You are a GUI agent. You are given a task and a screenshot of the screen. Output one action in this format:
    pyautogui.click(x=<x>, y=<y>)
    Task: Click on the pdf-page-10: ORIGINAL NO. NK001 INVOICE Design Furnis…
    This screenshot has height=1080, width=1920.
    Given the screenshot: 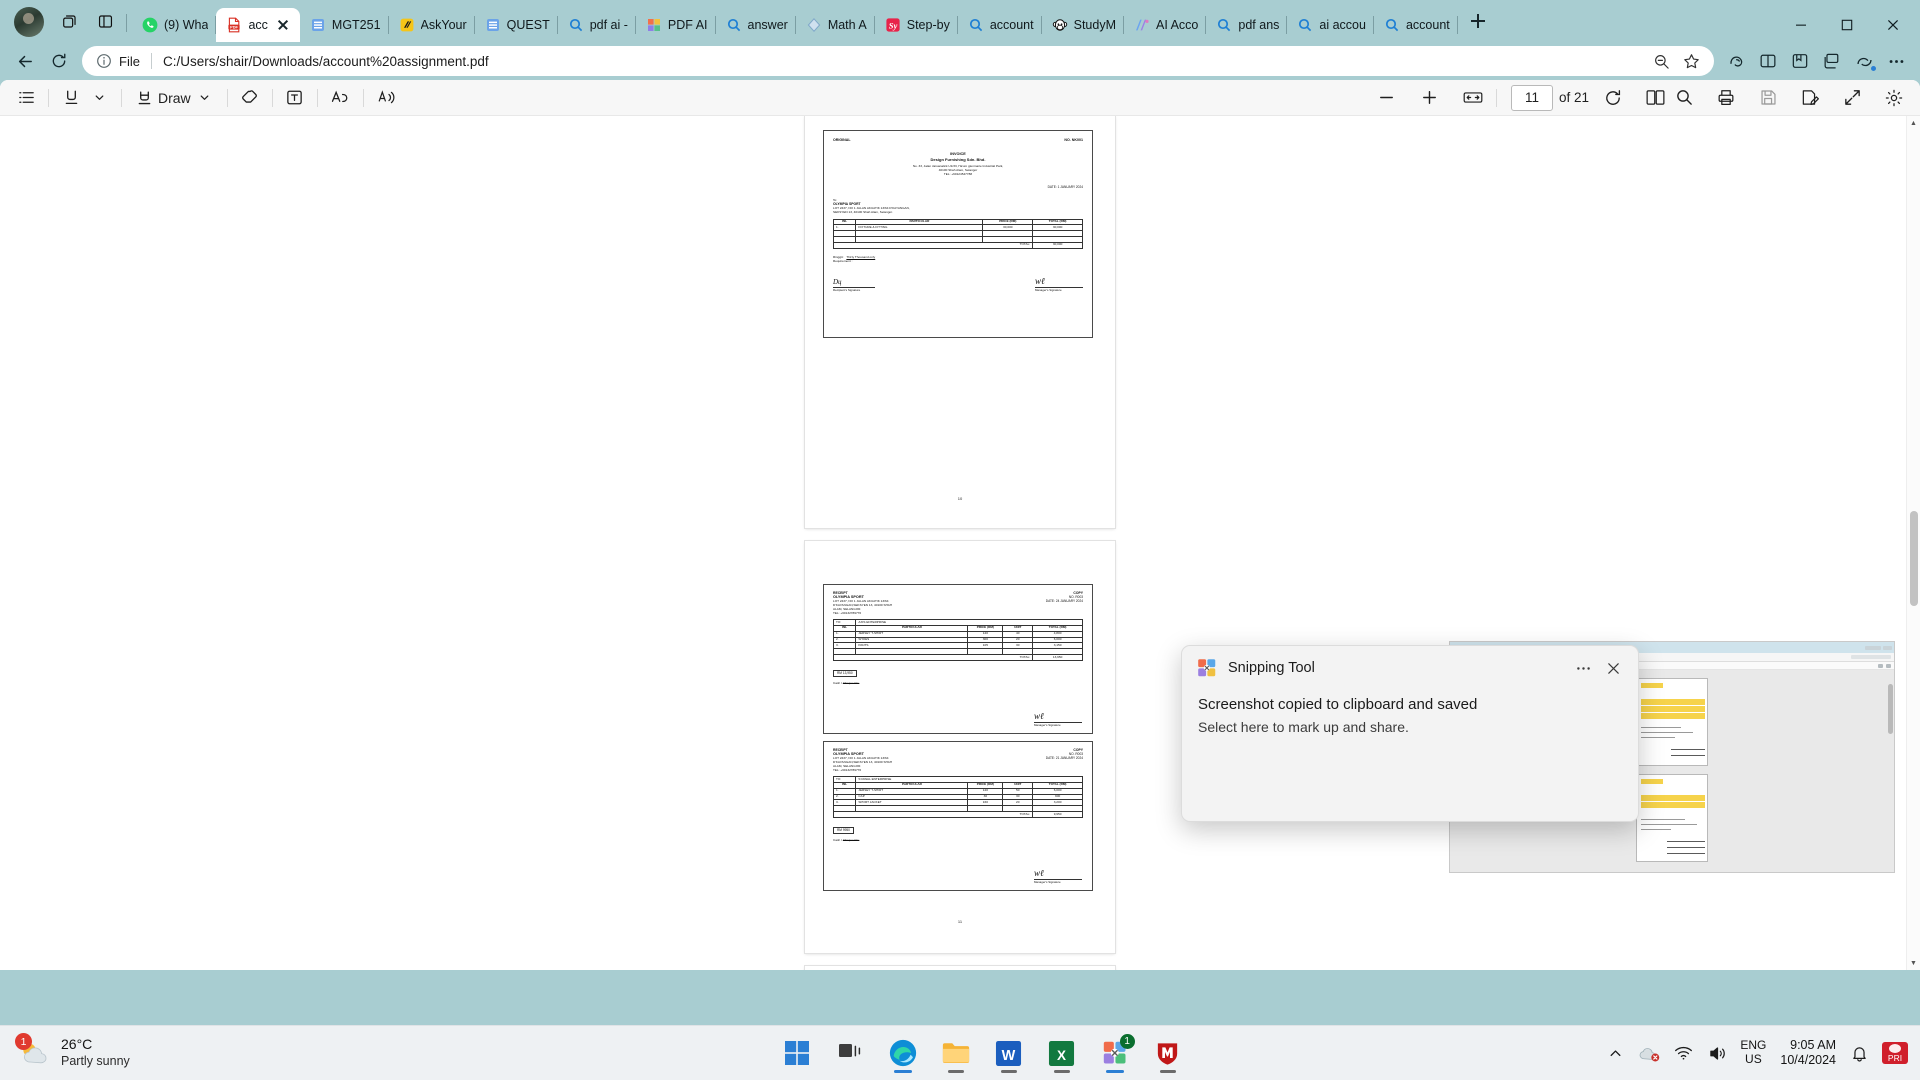 What is the action you would take?
    pyautogui.click(x=960, y=322)
    